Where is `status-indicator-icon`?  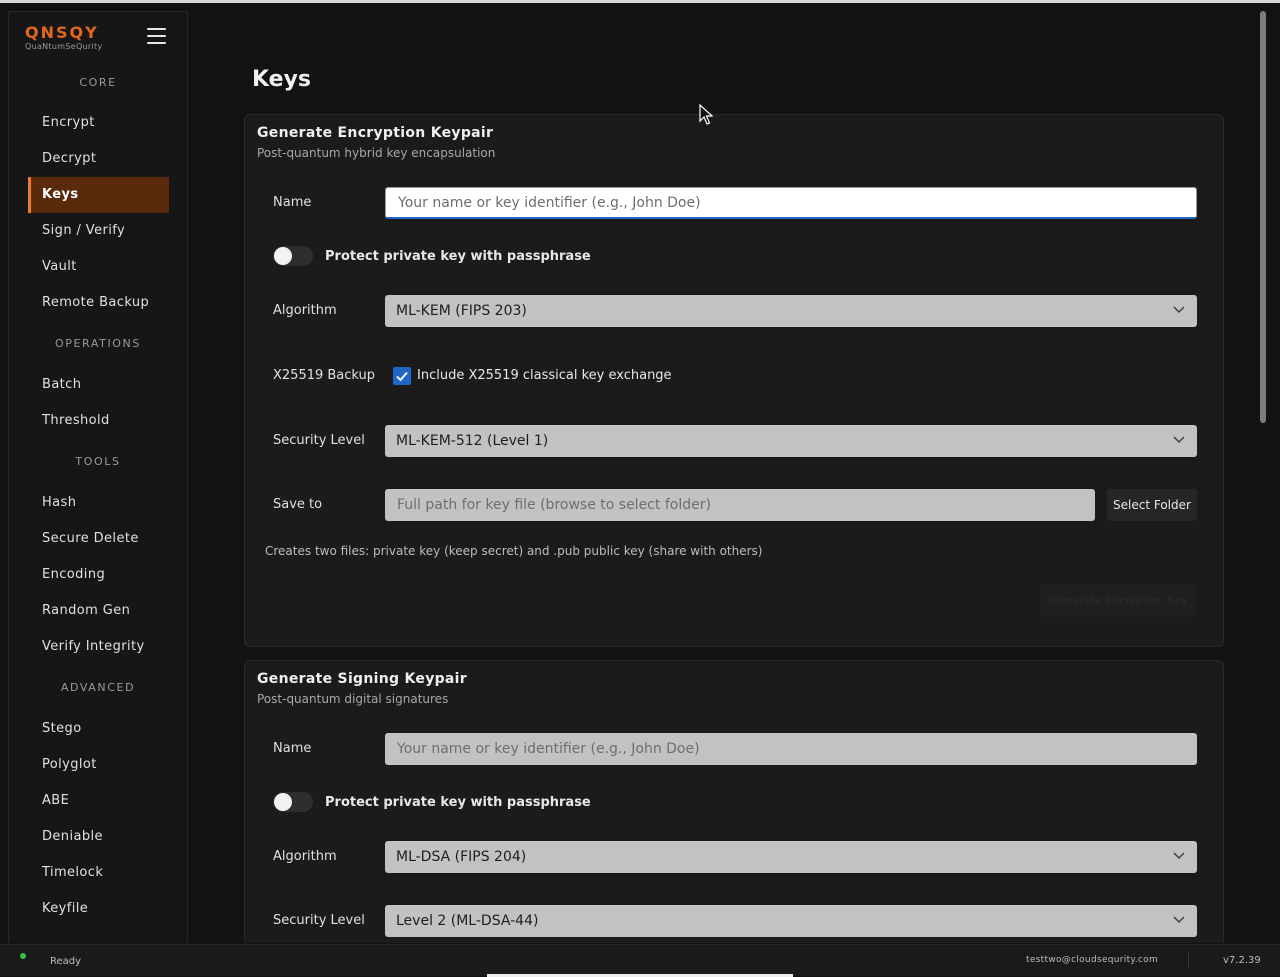
status-indicator-icon is located at coordinates (23, 956).